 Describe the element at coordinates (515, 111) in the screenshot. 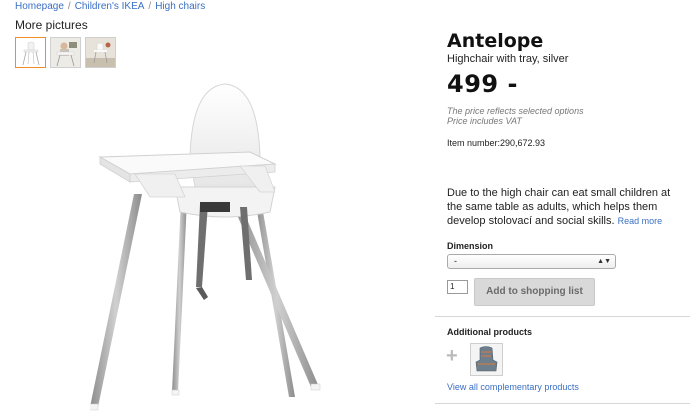

I see `price-note: The price reflects selected options` at that location.